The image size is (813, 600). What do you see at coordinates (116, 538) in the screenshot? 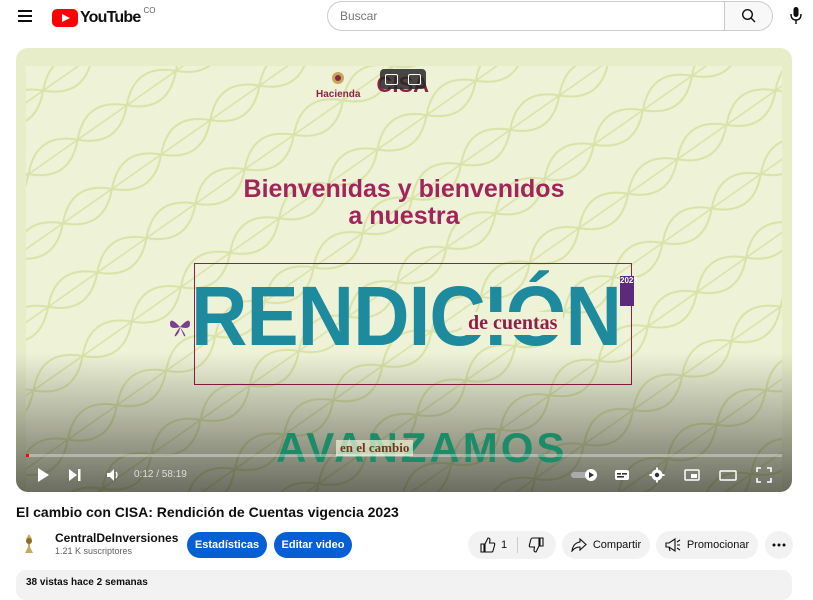
I see `channel-name: CentralDeInversiones` at bounding box center [116, 538].